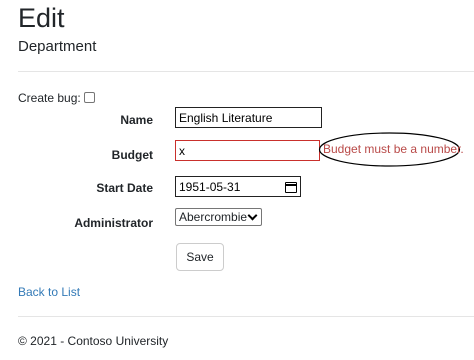  I want to click on budget-error-message: Budget must be a number., so click(391, 149).